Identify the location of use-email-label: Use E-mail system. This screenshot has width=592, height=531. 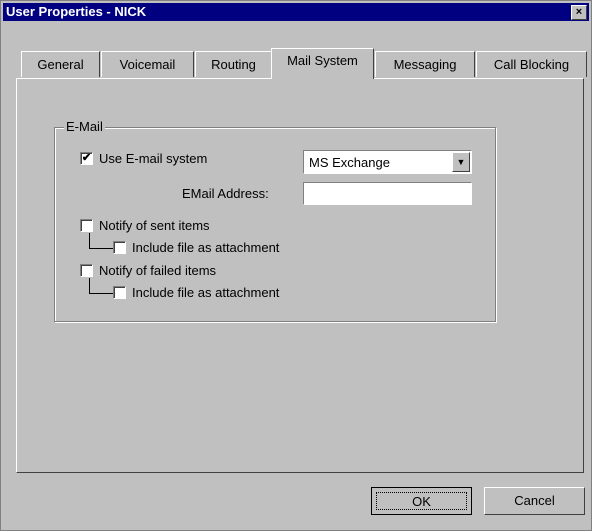
(153, 158).